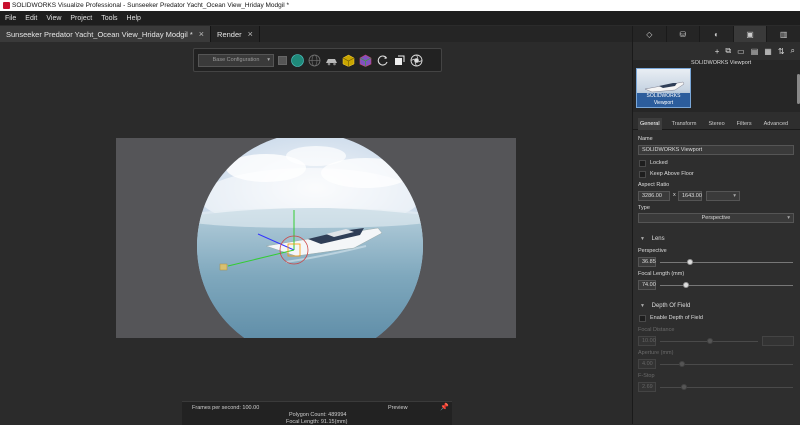 This screenshot has height=425, width=800. I want to click on perspective-slider-knob, so click(690, 262).